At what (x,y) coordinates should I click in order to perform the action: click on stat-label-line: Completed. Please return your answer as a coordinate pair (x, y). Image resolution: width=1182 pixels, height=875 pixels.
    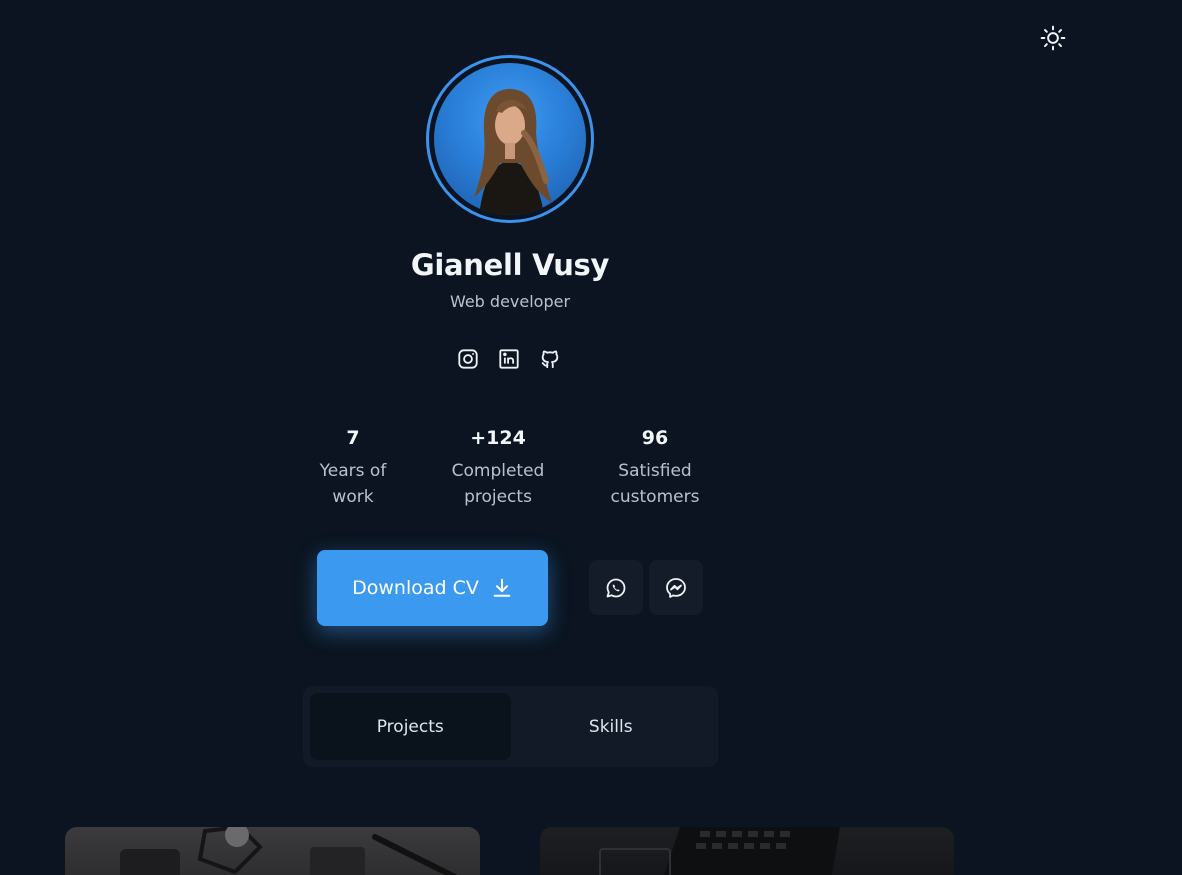
    Looking at the image, I should click on (498, 471).